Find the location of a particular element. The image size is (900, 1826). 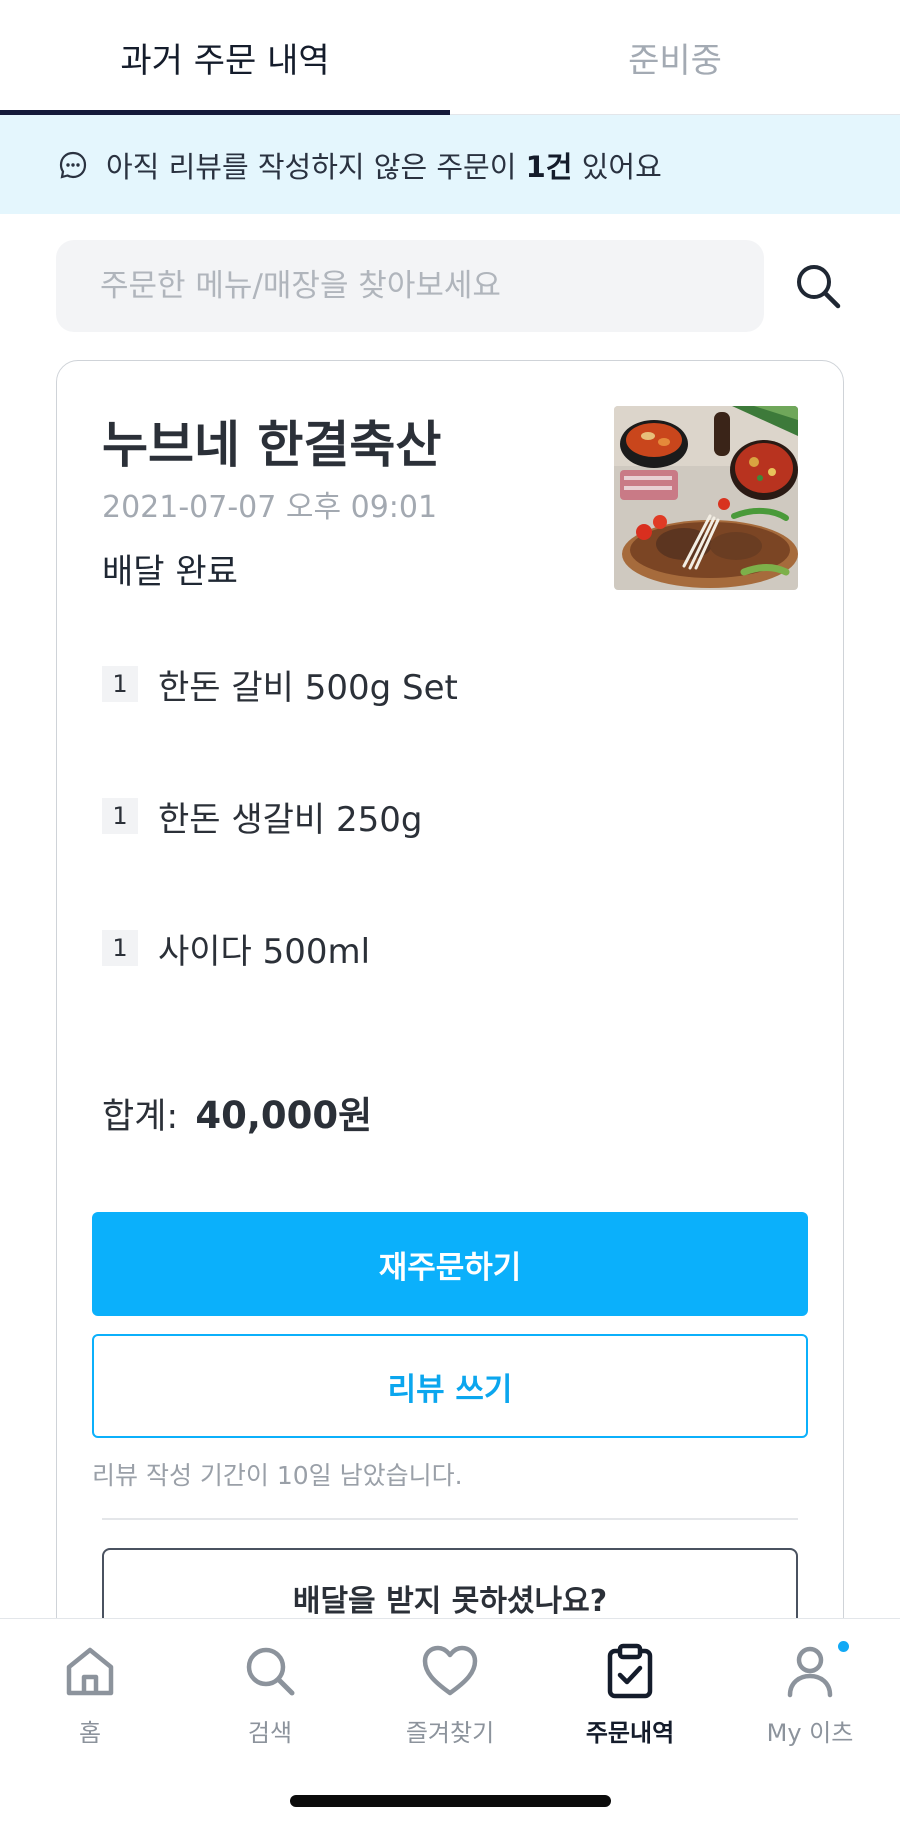

store-name: 누브네 한결축산 is located at coordinates (271, 441).